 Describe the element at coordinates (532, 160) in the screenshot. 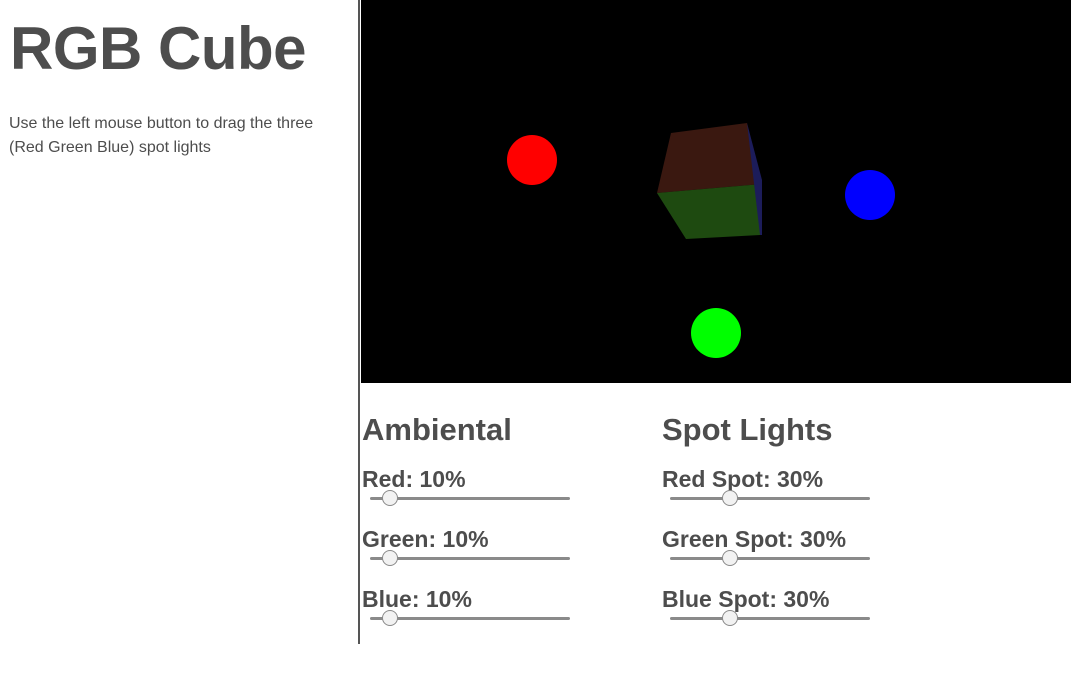

I see `red-spot-light` at that location.